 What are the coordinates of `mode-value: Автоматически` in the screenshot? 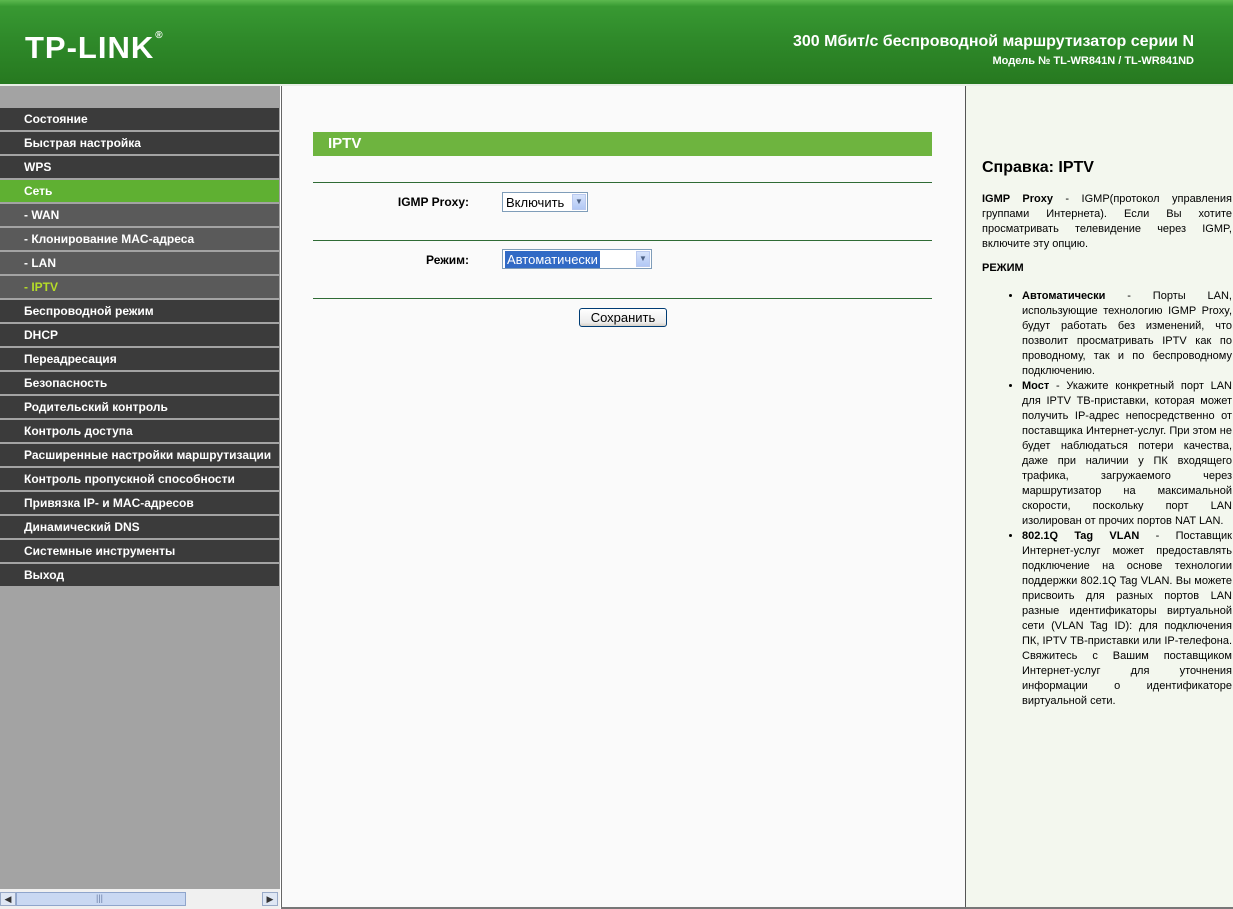 It's located at (552, 259).